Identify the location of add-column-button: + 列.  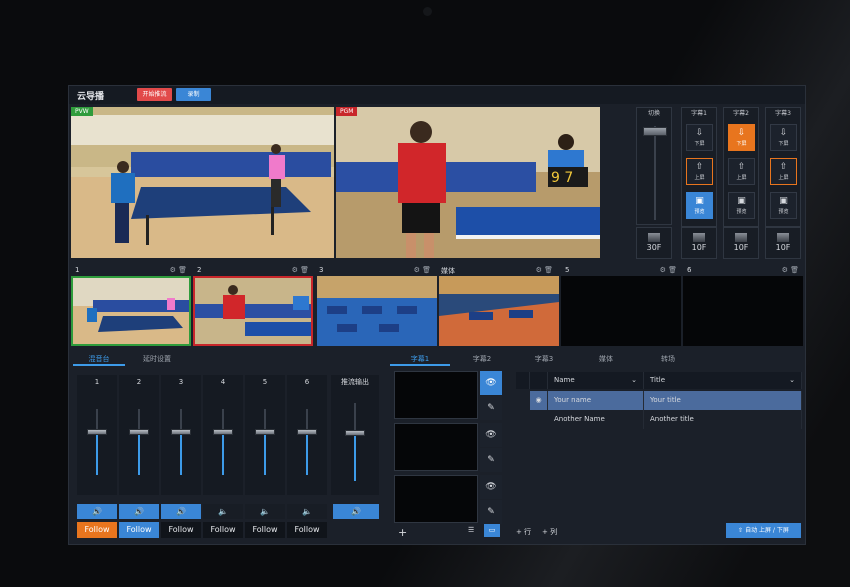
(549, 532).